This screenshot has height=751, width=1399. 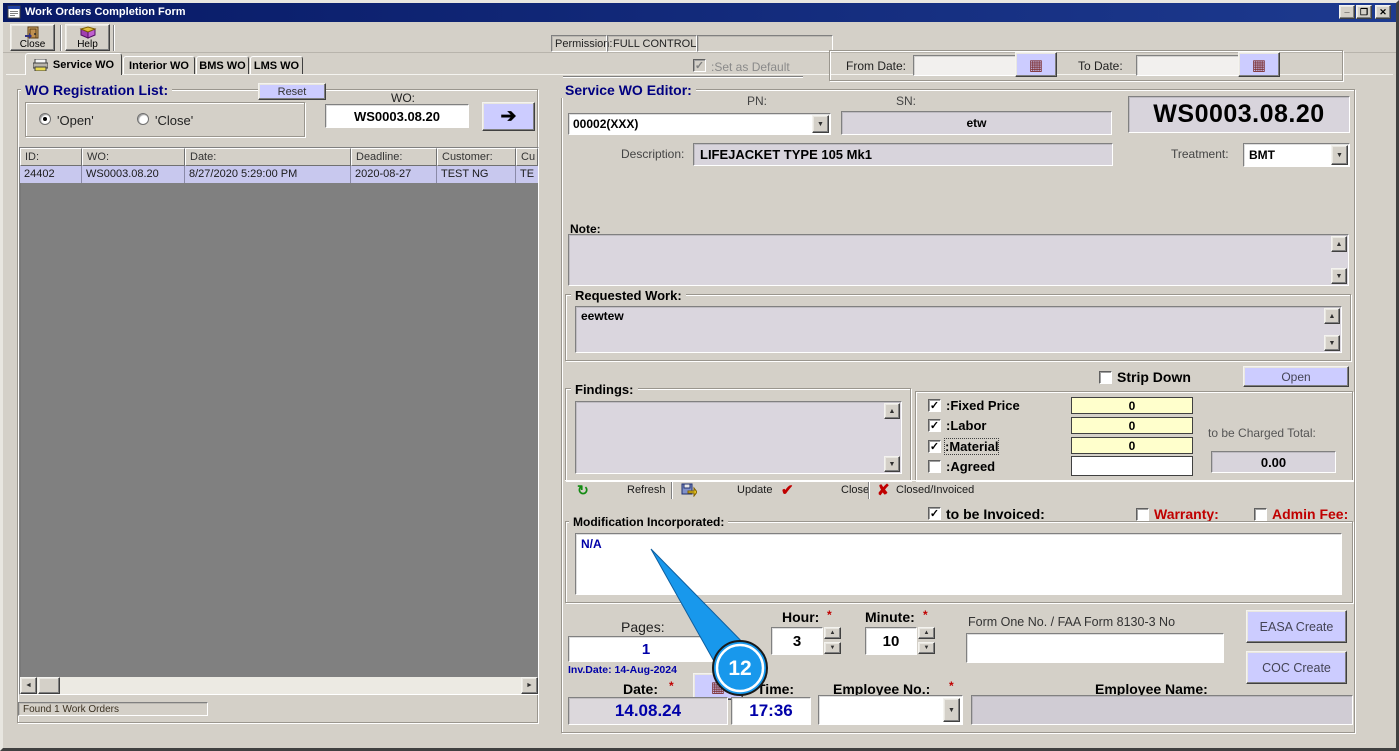 I want to click on minute-spin-down: ▼, so click(x=926, y=648).